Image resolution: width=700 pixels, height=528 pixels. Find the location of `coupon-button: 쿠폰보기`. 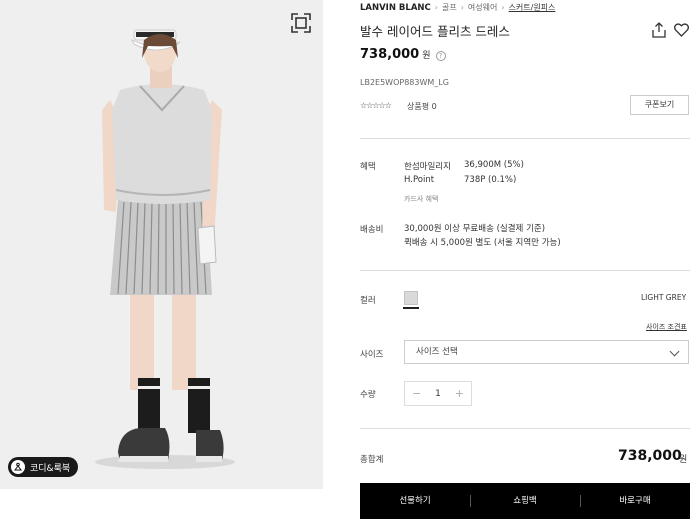

coupon-button: 쿠폰보기 is located at coordinates (659, 105).